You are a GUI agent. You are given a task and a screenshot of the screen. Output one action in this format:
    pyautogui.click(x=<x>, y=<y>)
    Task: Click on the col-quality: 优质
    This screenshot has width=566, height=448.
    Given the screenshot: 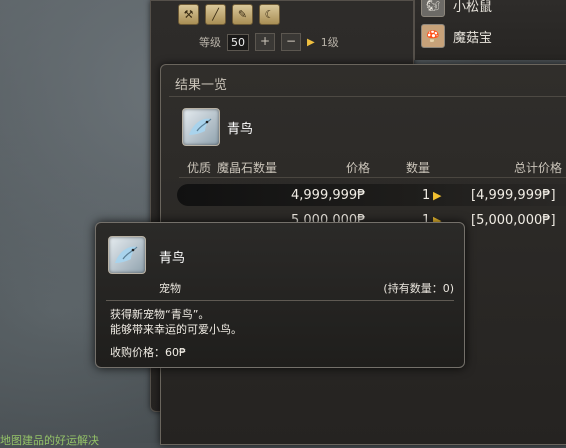 What is the action you would take?
    pyautogui.click(x=199, y=168)
    